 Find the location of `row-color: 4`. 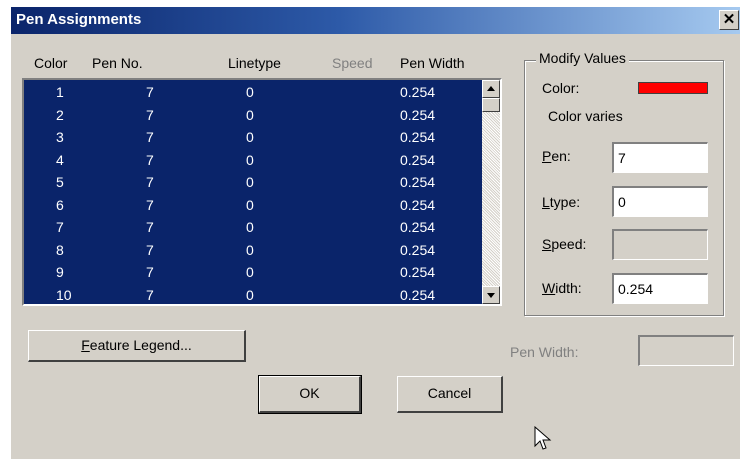

row-color: 4 is located at coordinates (60, 159).